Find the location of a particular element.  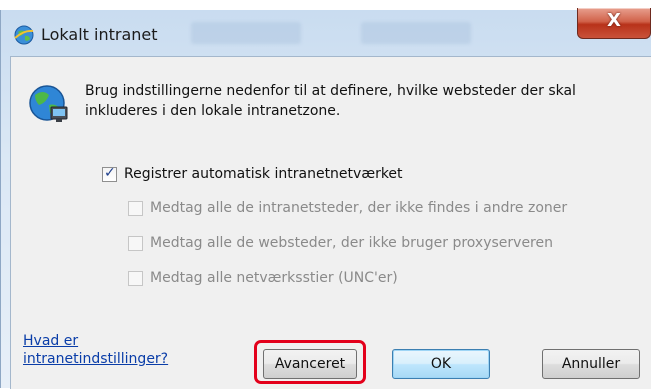

auto-detect-intranet-checkbox: ✓ Registrer automatisk intranetnetværket is located at coordinates (252, 174).